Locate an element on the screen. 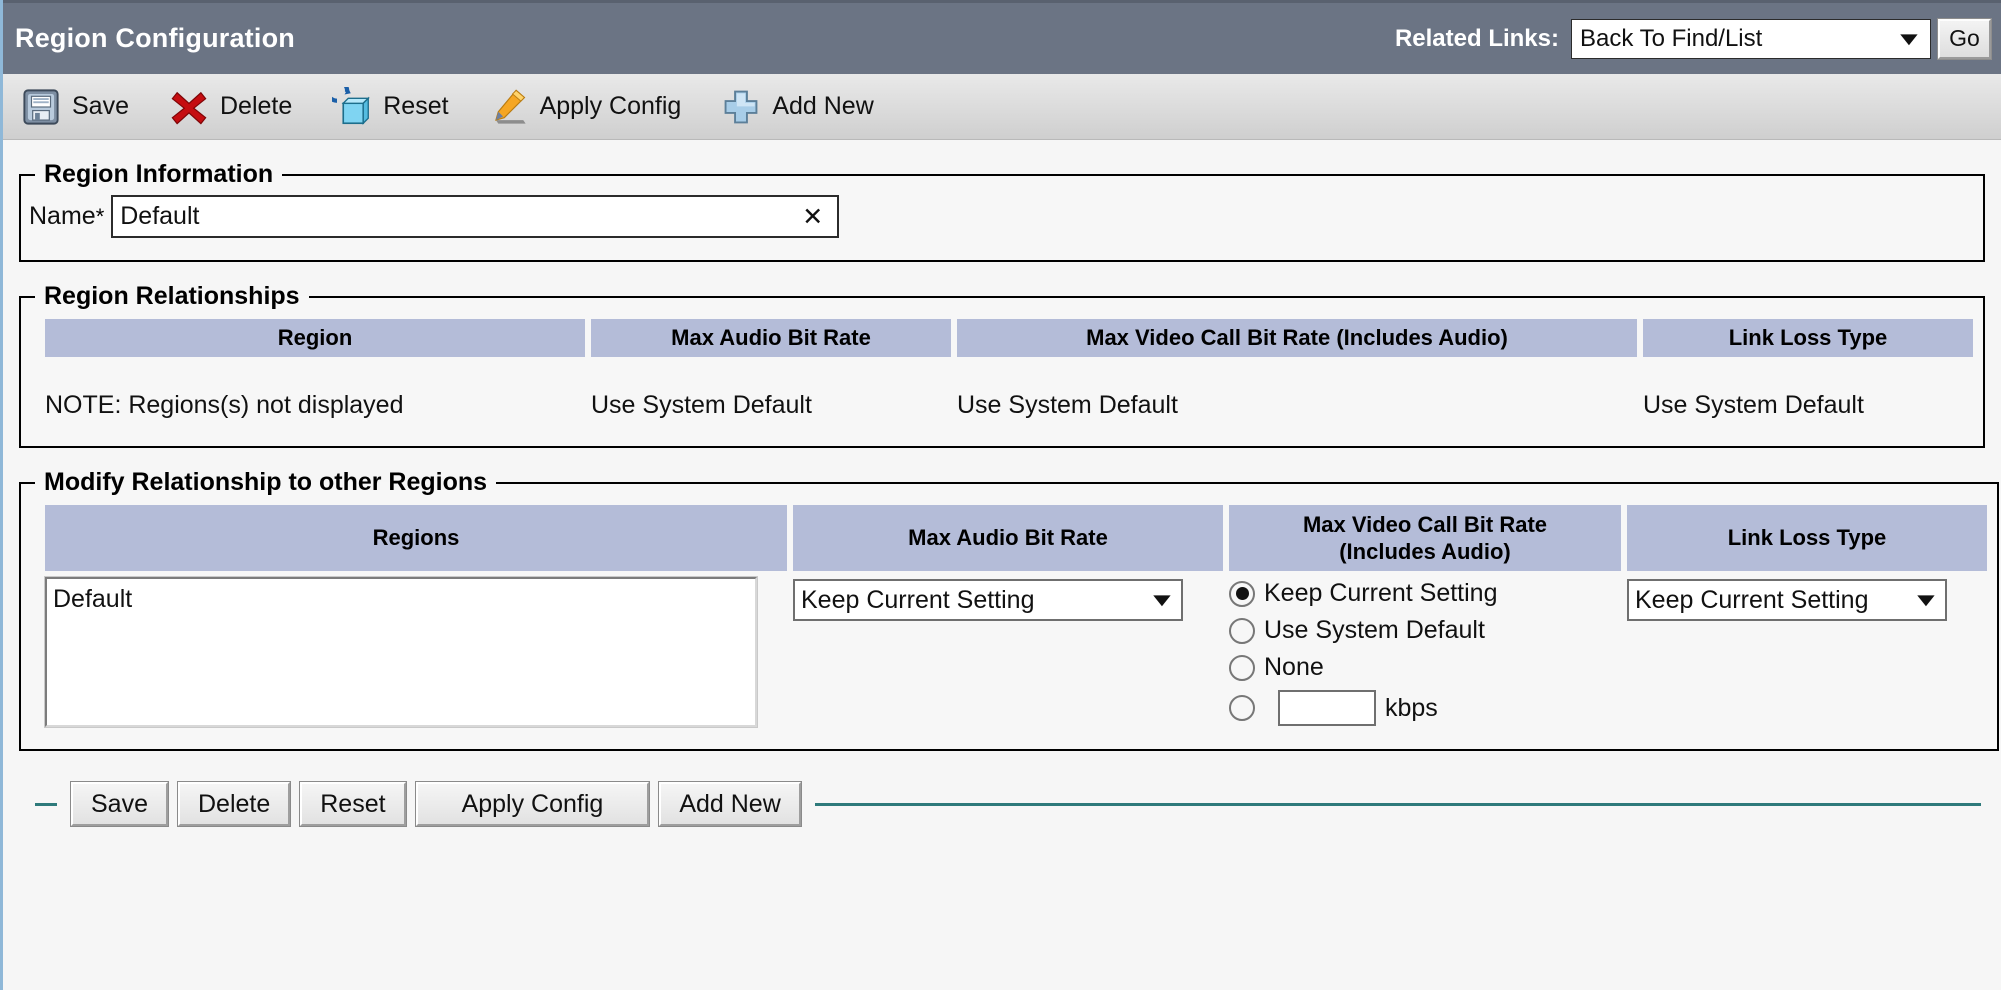 This screenshot has height=990, width=2001. name-row: Name * Default ✕ is located at coordinates (1002, 224).